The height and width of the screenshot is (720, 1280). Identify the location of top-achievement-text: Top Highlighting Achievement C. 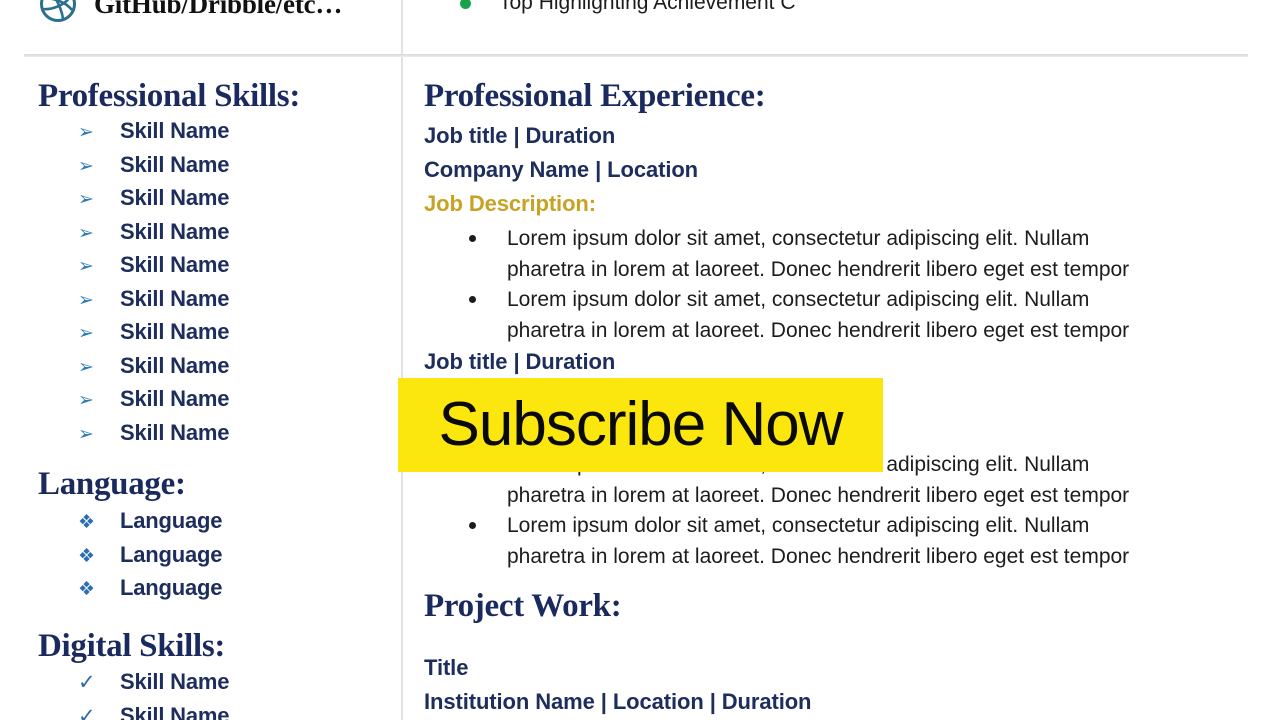
(647, 7).